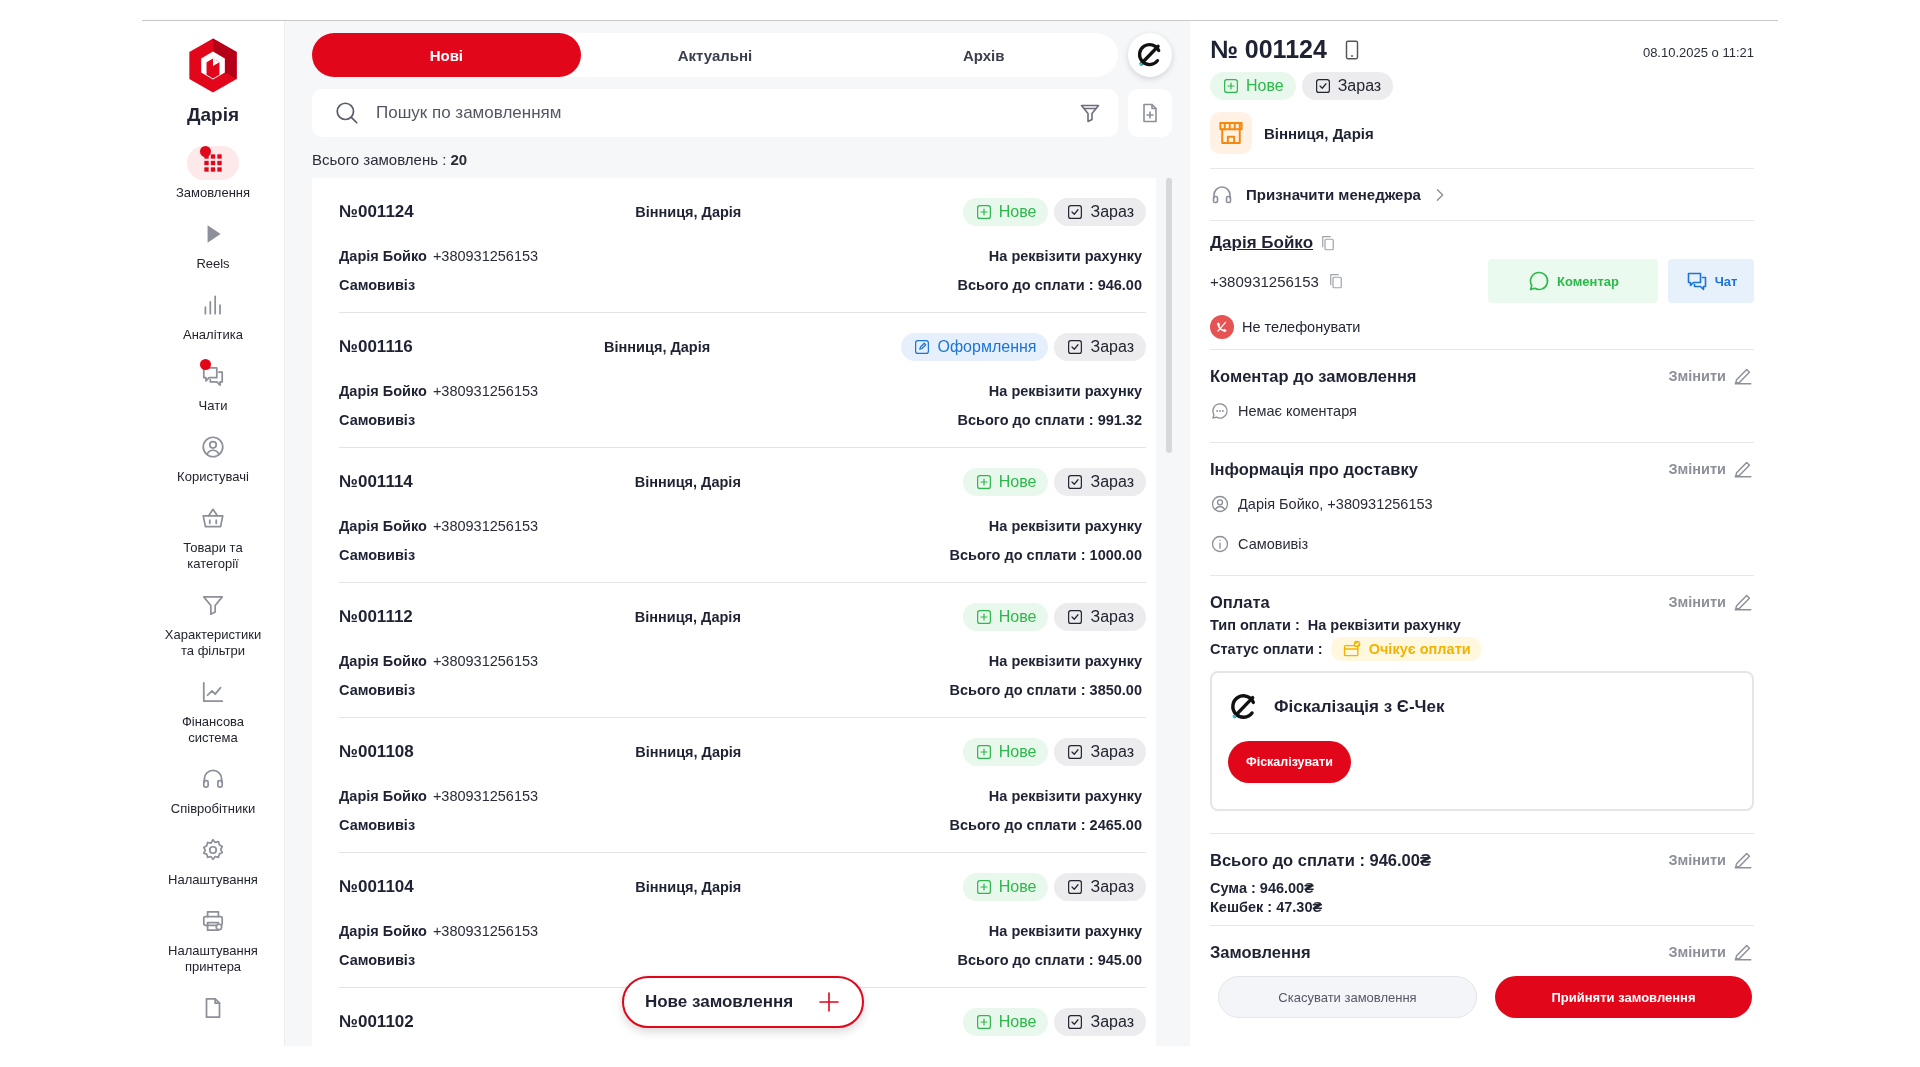 The height and width of the screenshot is (1067, 1920). I want to click on order-number: №001104, so click(376, 887).